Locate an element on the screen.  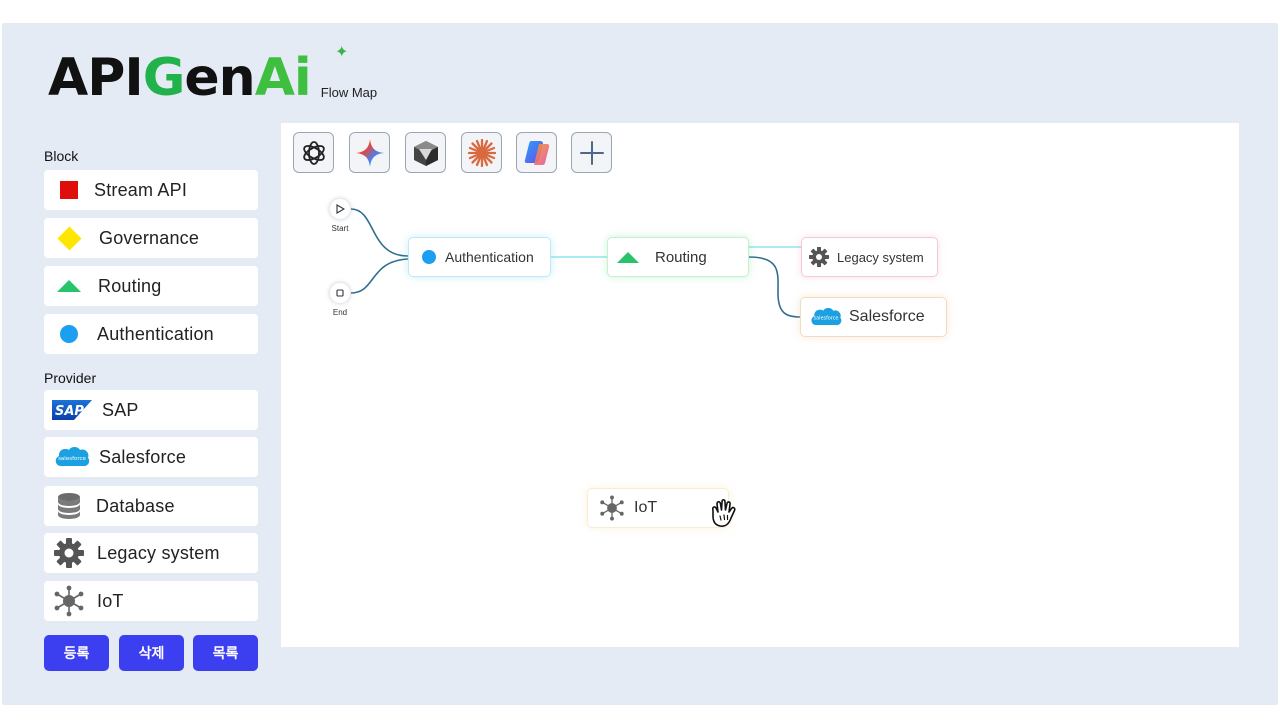
sap-logo-icon: SAP is located at coordinates (72, 410).